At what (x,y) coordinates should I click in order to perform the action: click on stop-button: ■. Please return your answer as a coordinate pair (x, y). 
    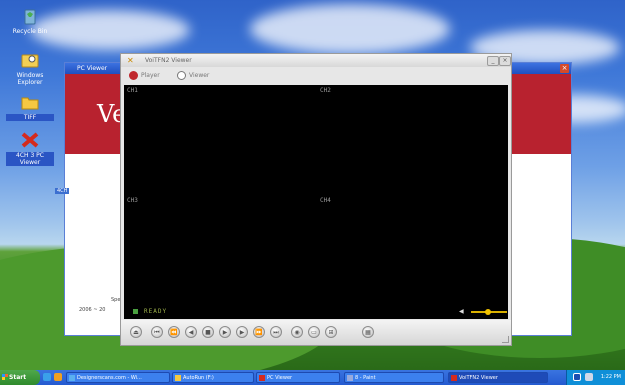
    Looking at the image, I should click on (208, 332).